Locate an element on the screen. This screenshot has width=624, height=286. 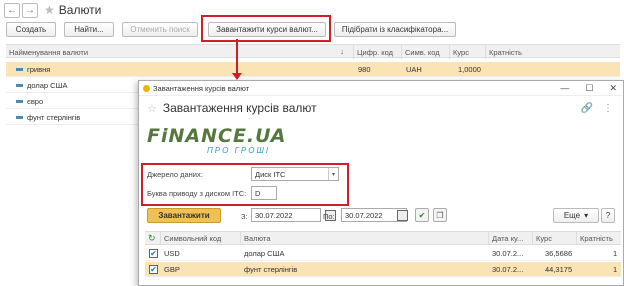
col-name: Найменування валюти is located at coordinates (180, 52).